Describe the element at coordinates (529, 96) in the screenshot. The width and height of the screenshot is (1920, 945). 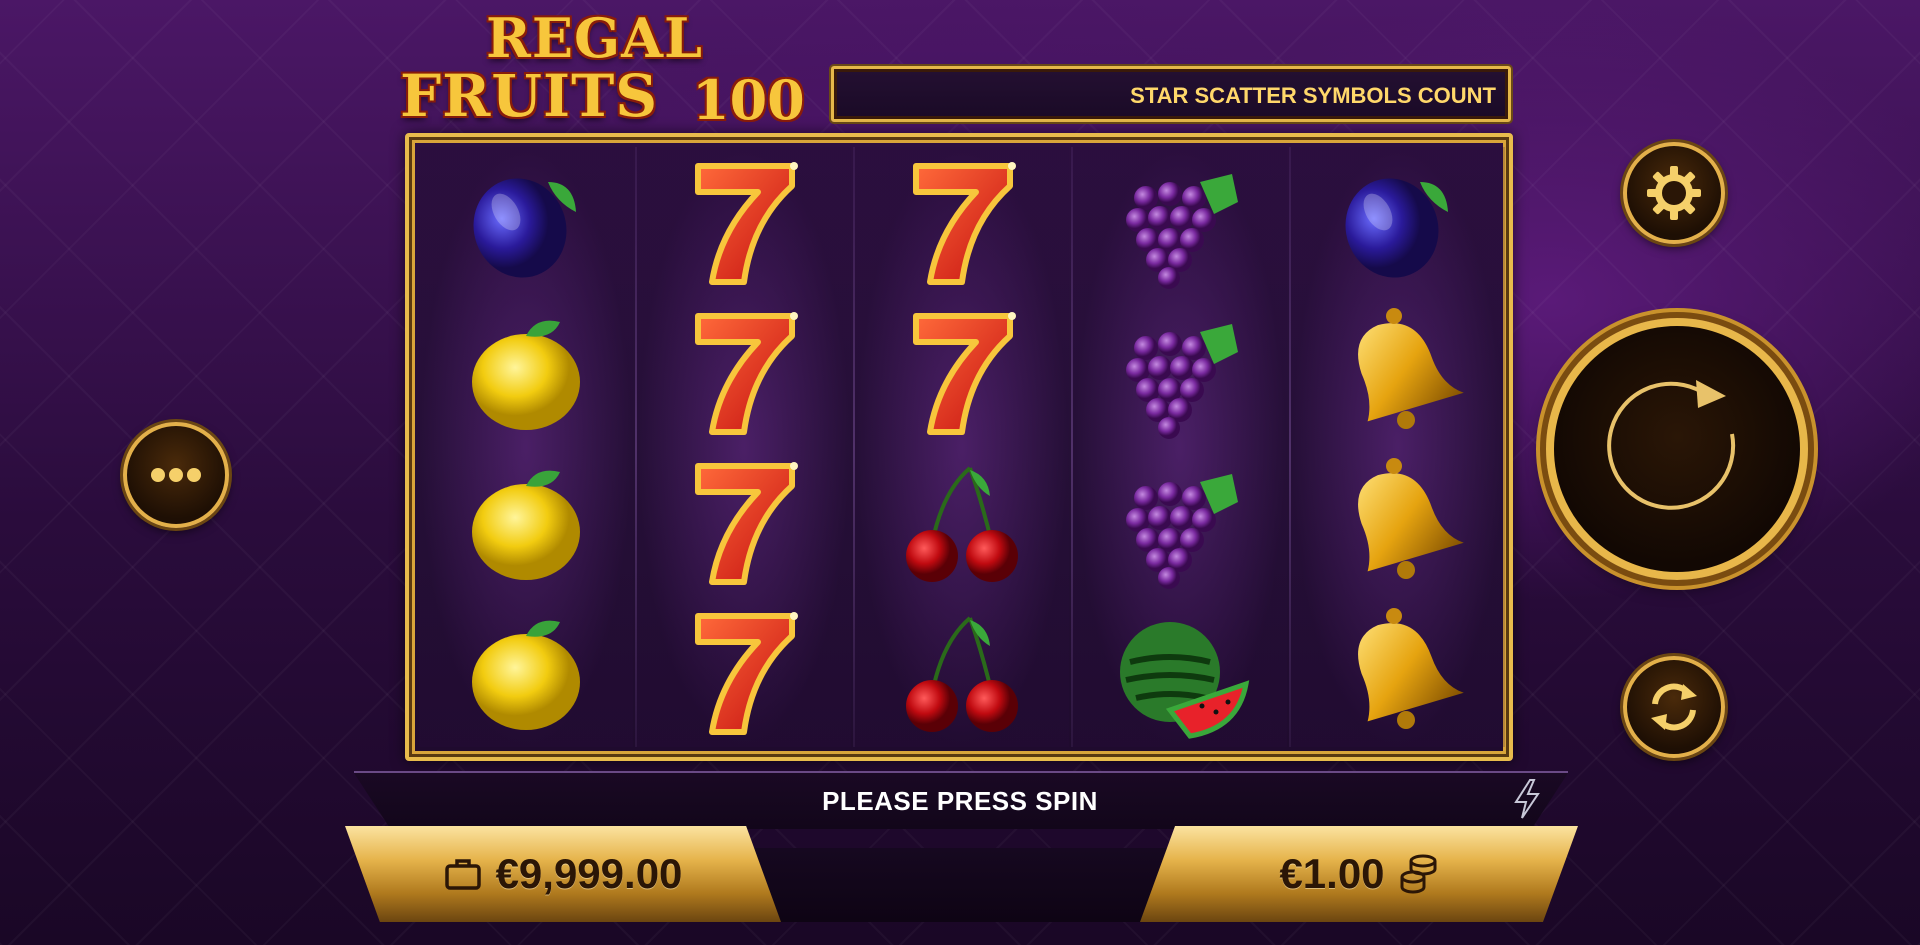
I see `logo-line-2: FRUITS` at that location.